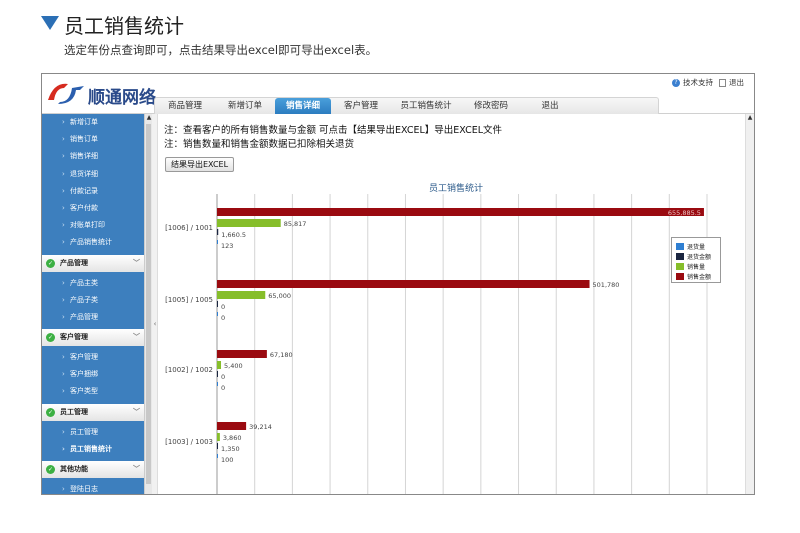 This screenshot has height=533, width=800. I want to click on sidebar-item: 客户捆绑, so click(93, 374).